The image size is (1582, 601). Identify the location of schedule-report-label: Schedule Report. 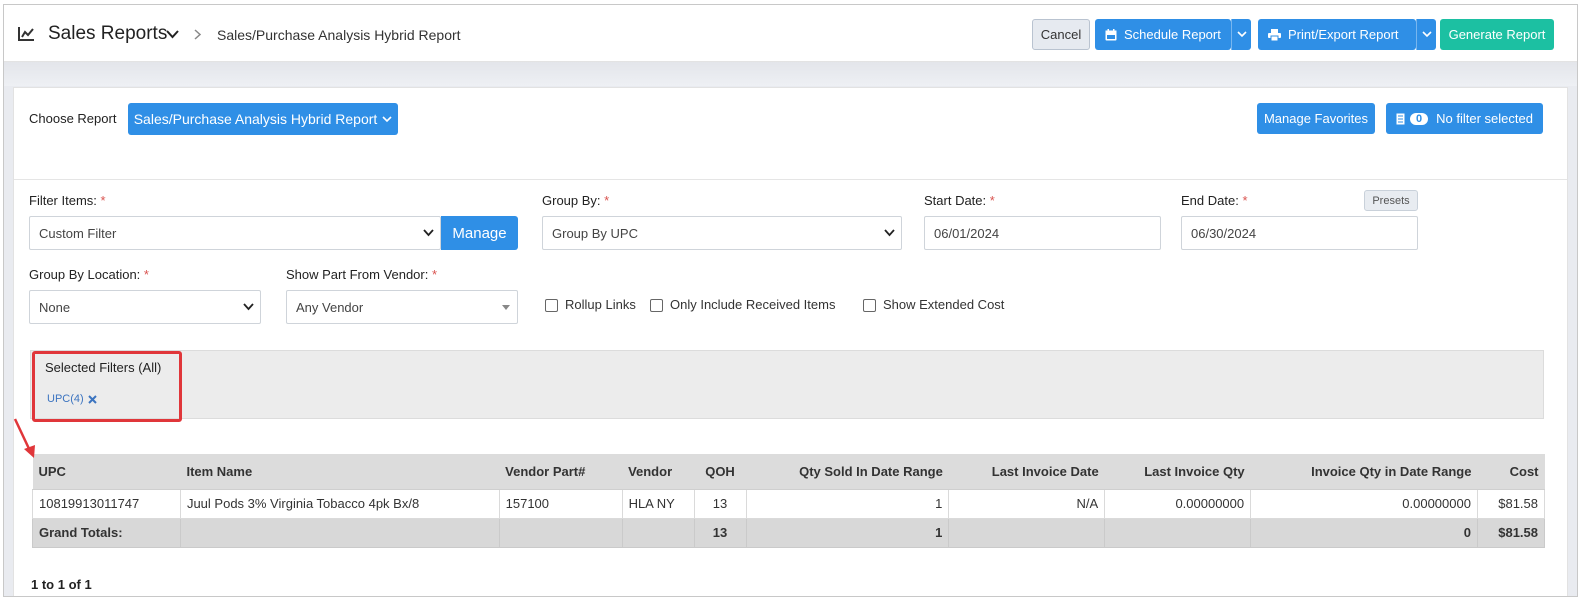
(1172, 34).